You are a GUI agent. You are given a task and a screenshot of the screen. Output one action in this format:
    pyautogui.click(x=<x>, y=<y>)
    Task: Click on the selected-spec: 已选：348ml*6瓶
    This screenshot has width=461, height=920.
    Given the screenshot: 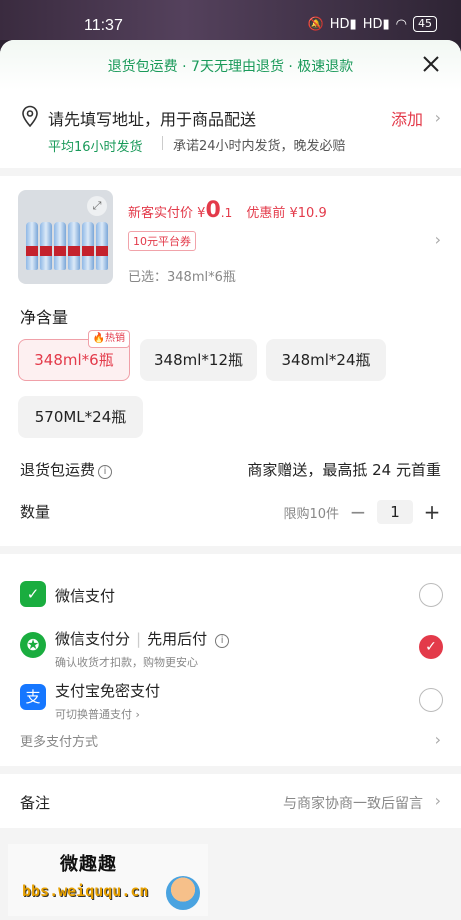 What is the action you would take?
    pyautogui.click(x=182, y=277)
    